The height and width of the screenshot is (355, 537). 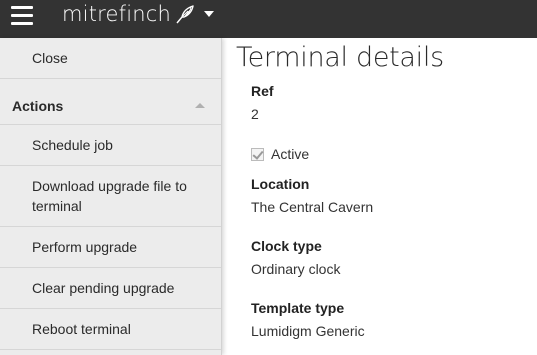 What do you see at coordinates (312, 195) in the screenshot?
I see `location-field: Location The Central Cavern` at bounding box center [312, 195].